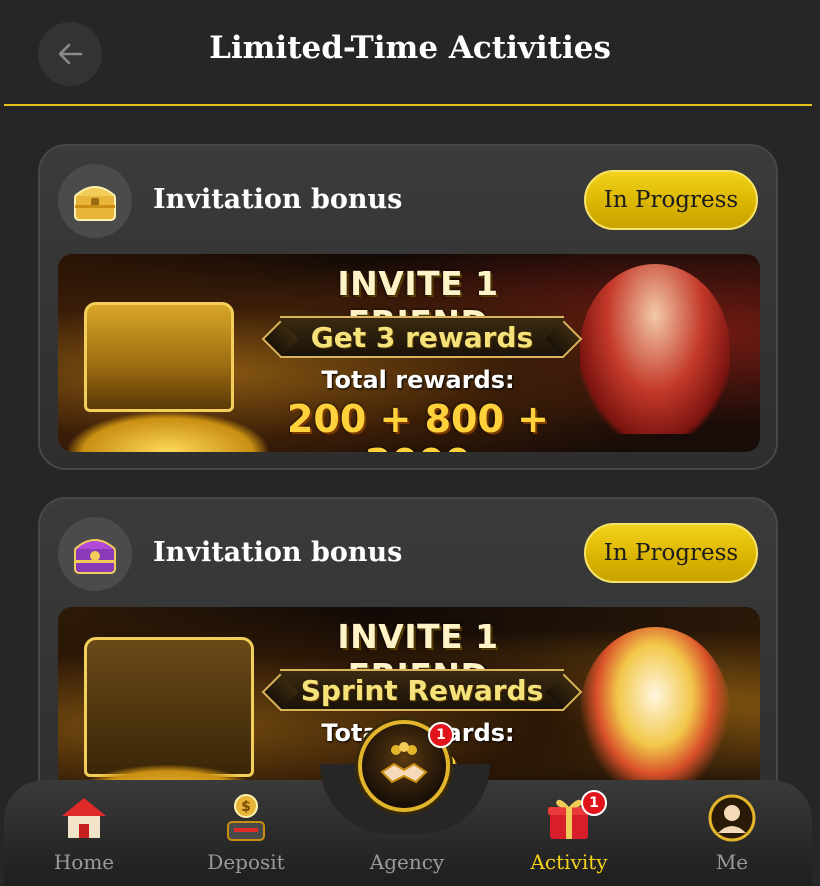 This screenshot has height=886, width=820. What do you see at coordinates (422, 690) in the screenshot?
I see `banner-ribbon: Sprint Rewards` at bounding box center [422, 690].